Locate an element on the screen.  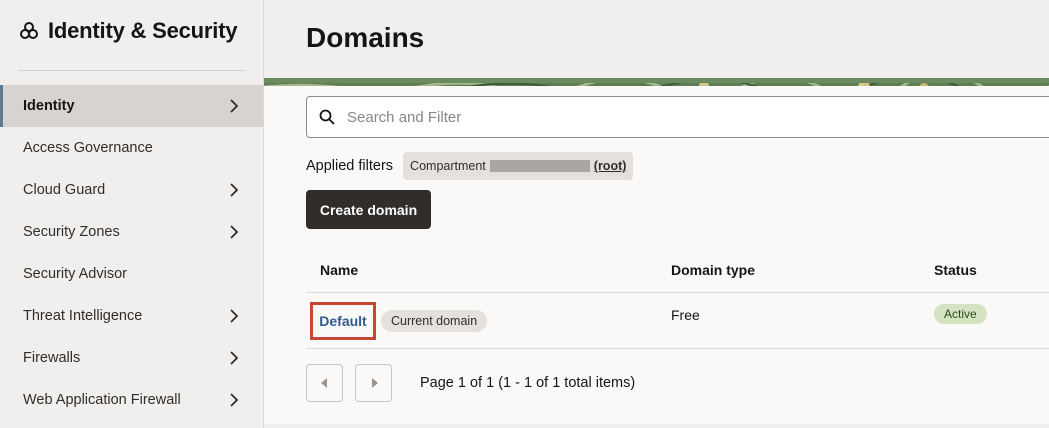
sidebar-item-security-zones: Security Zones is located at coordinates (131, 232).